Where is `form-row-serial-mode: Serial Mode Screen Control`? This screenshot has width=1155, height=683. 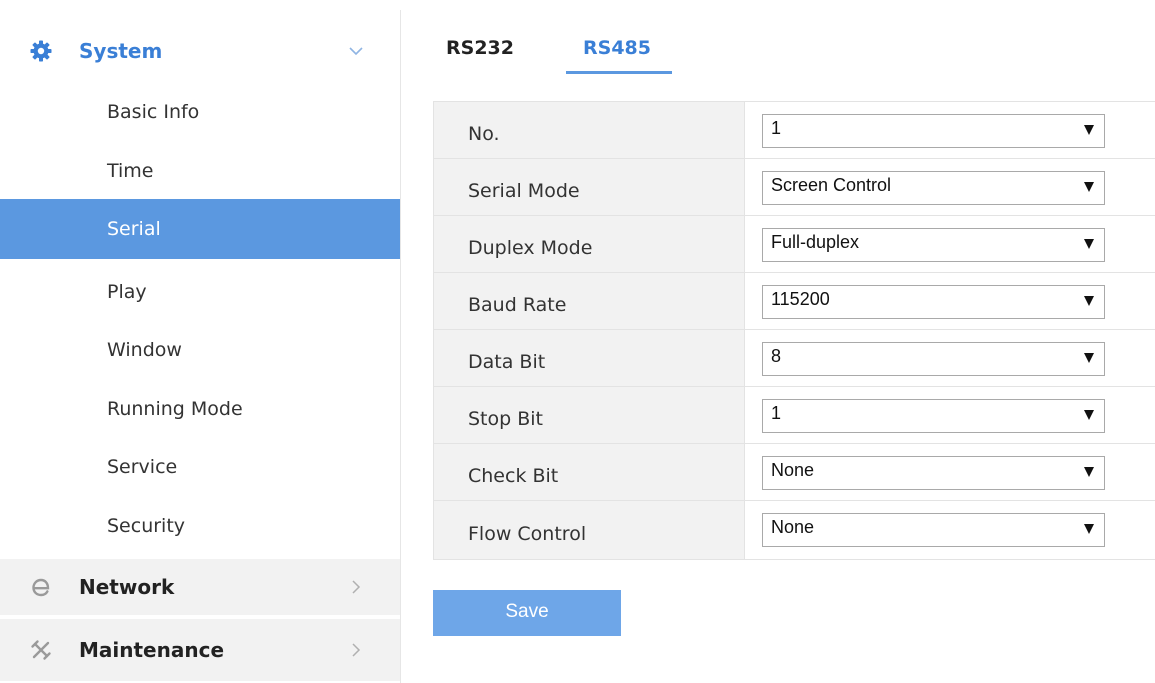
form-row-serial-mode: Serial Mode Screen Control is located at coordinates (794, 187).